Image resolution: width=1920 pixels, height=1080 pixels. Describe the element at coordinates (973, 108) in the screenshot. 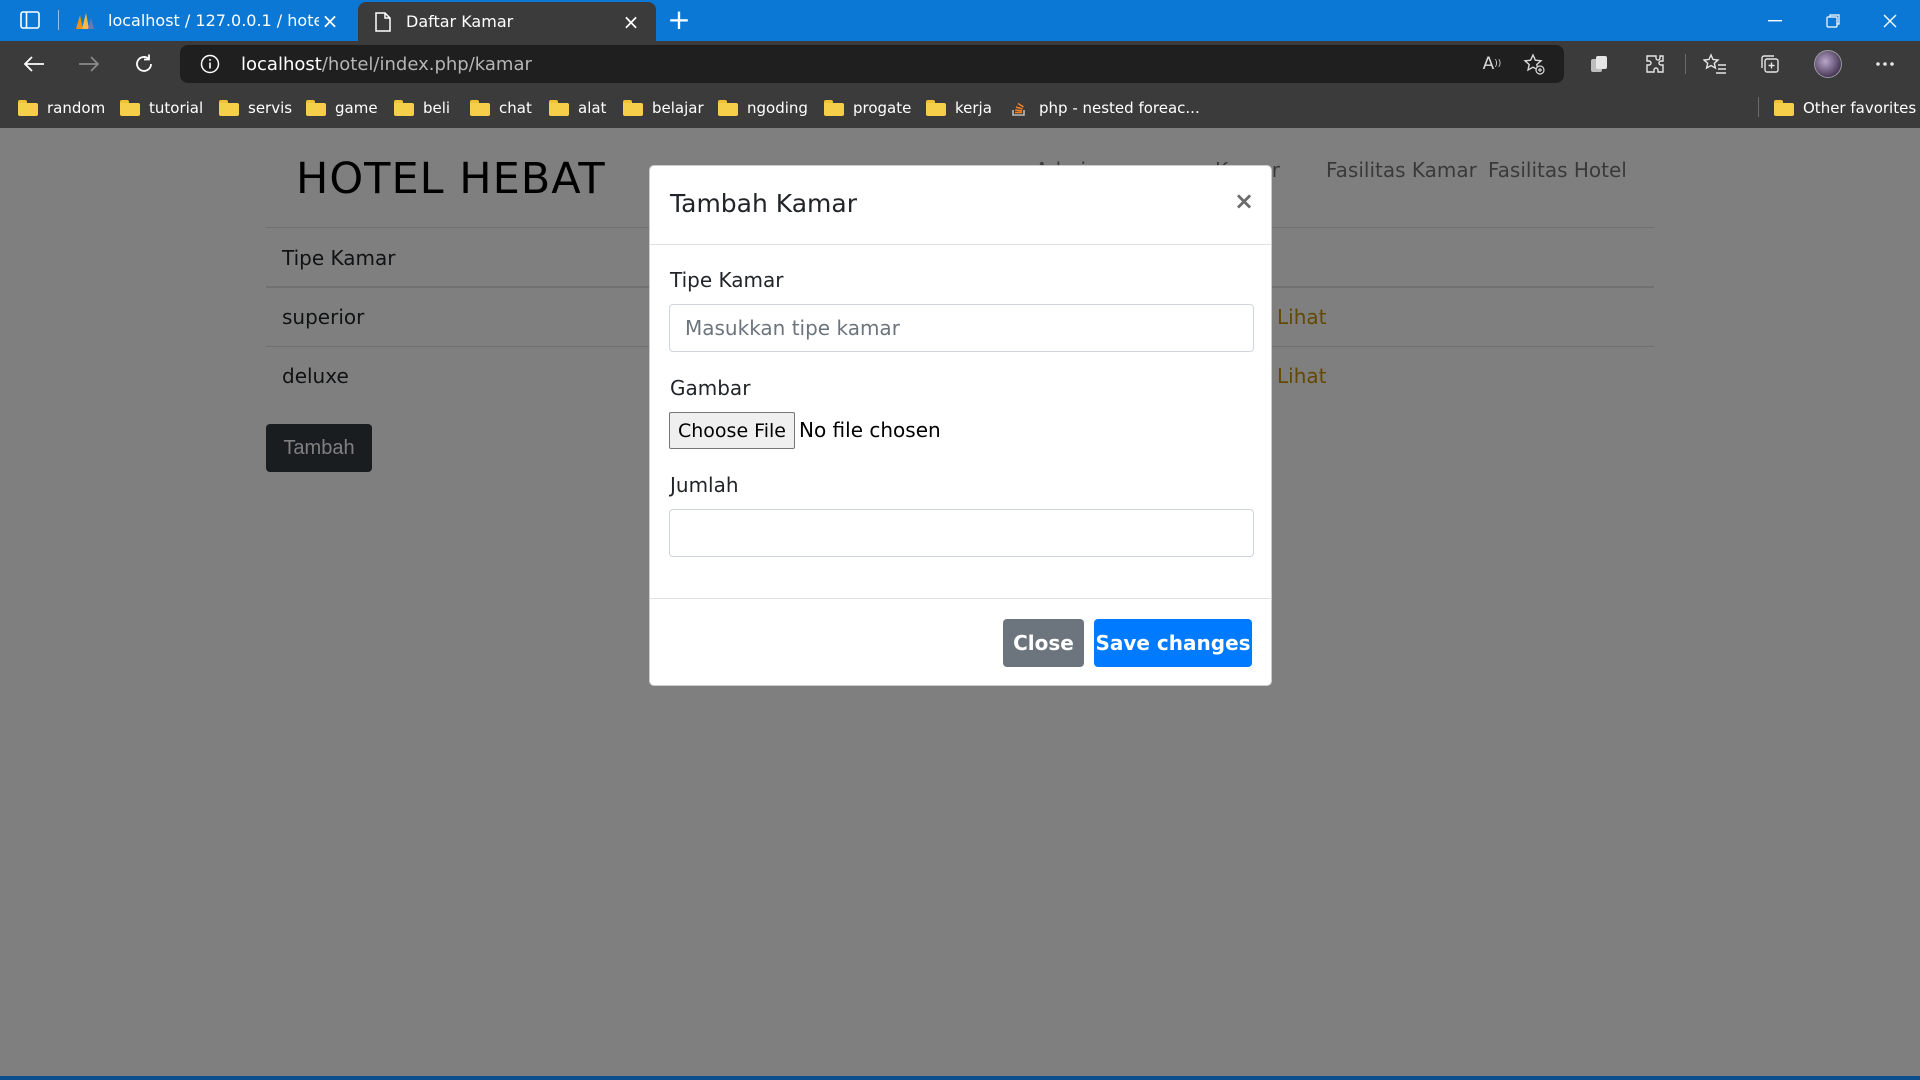

I see `bookmark-label: kerja` at that location.